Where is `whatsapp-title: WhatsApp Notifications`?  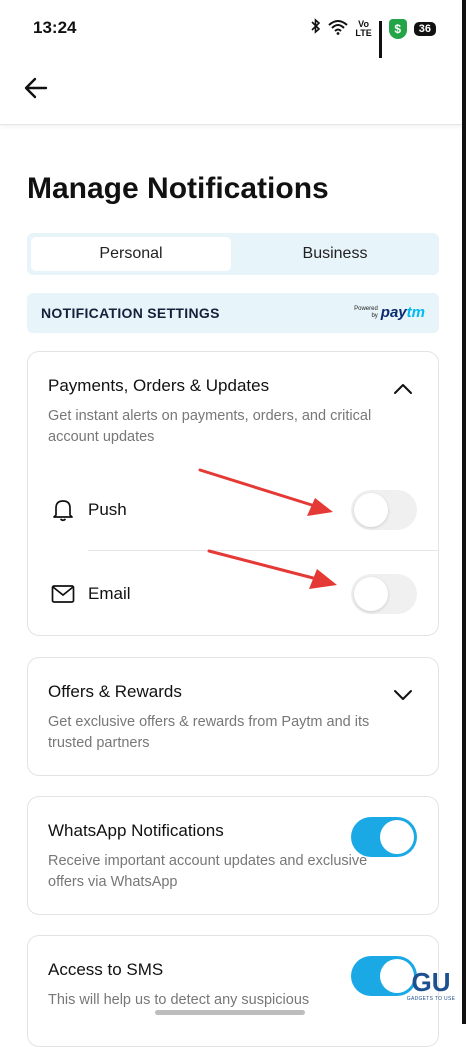
whatsapp-title: WhatsApp Notifications is located at coordinates (136, 830).